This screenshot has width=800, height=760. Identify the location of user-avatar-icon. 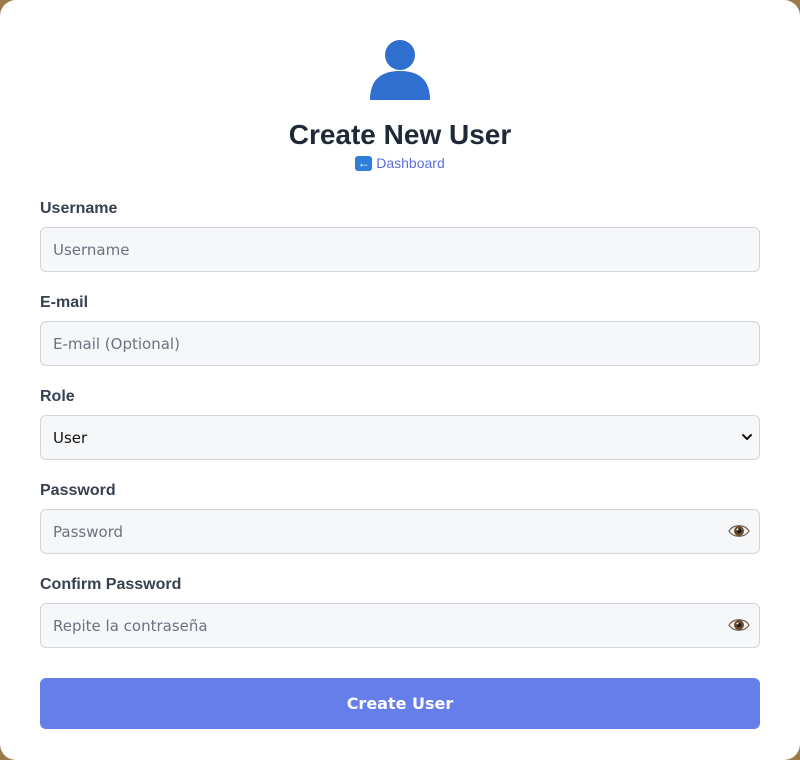
(400, 70).